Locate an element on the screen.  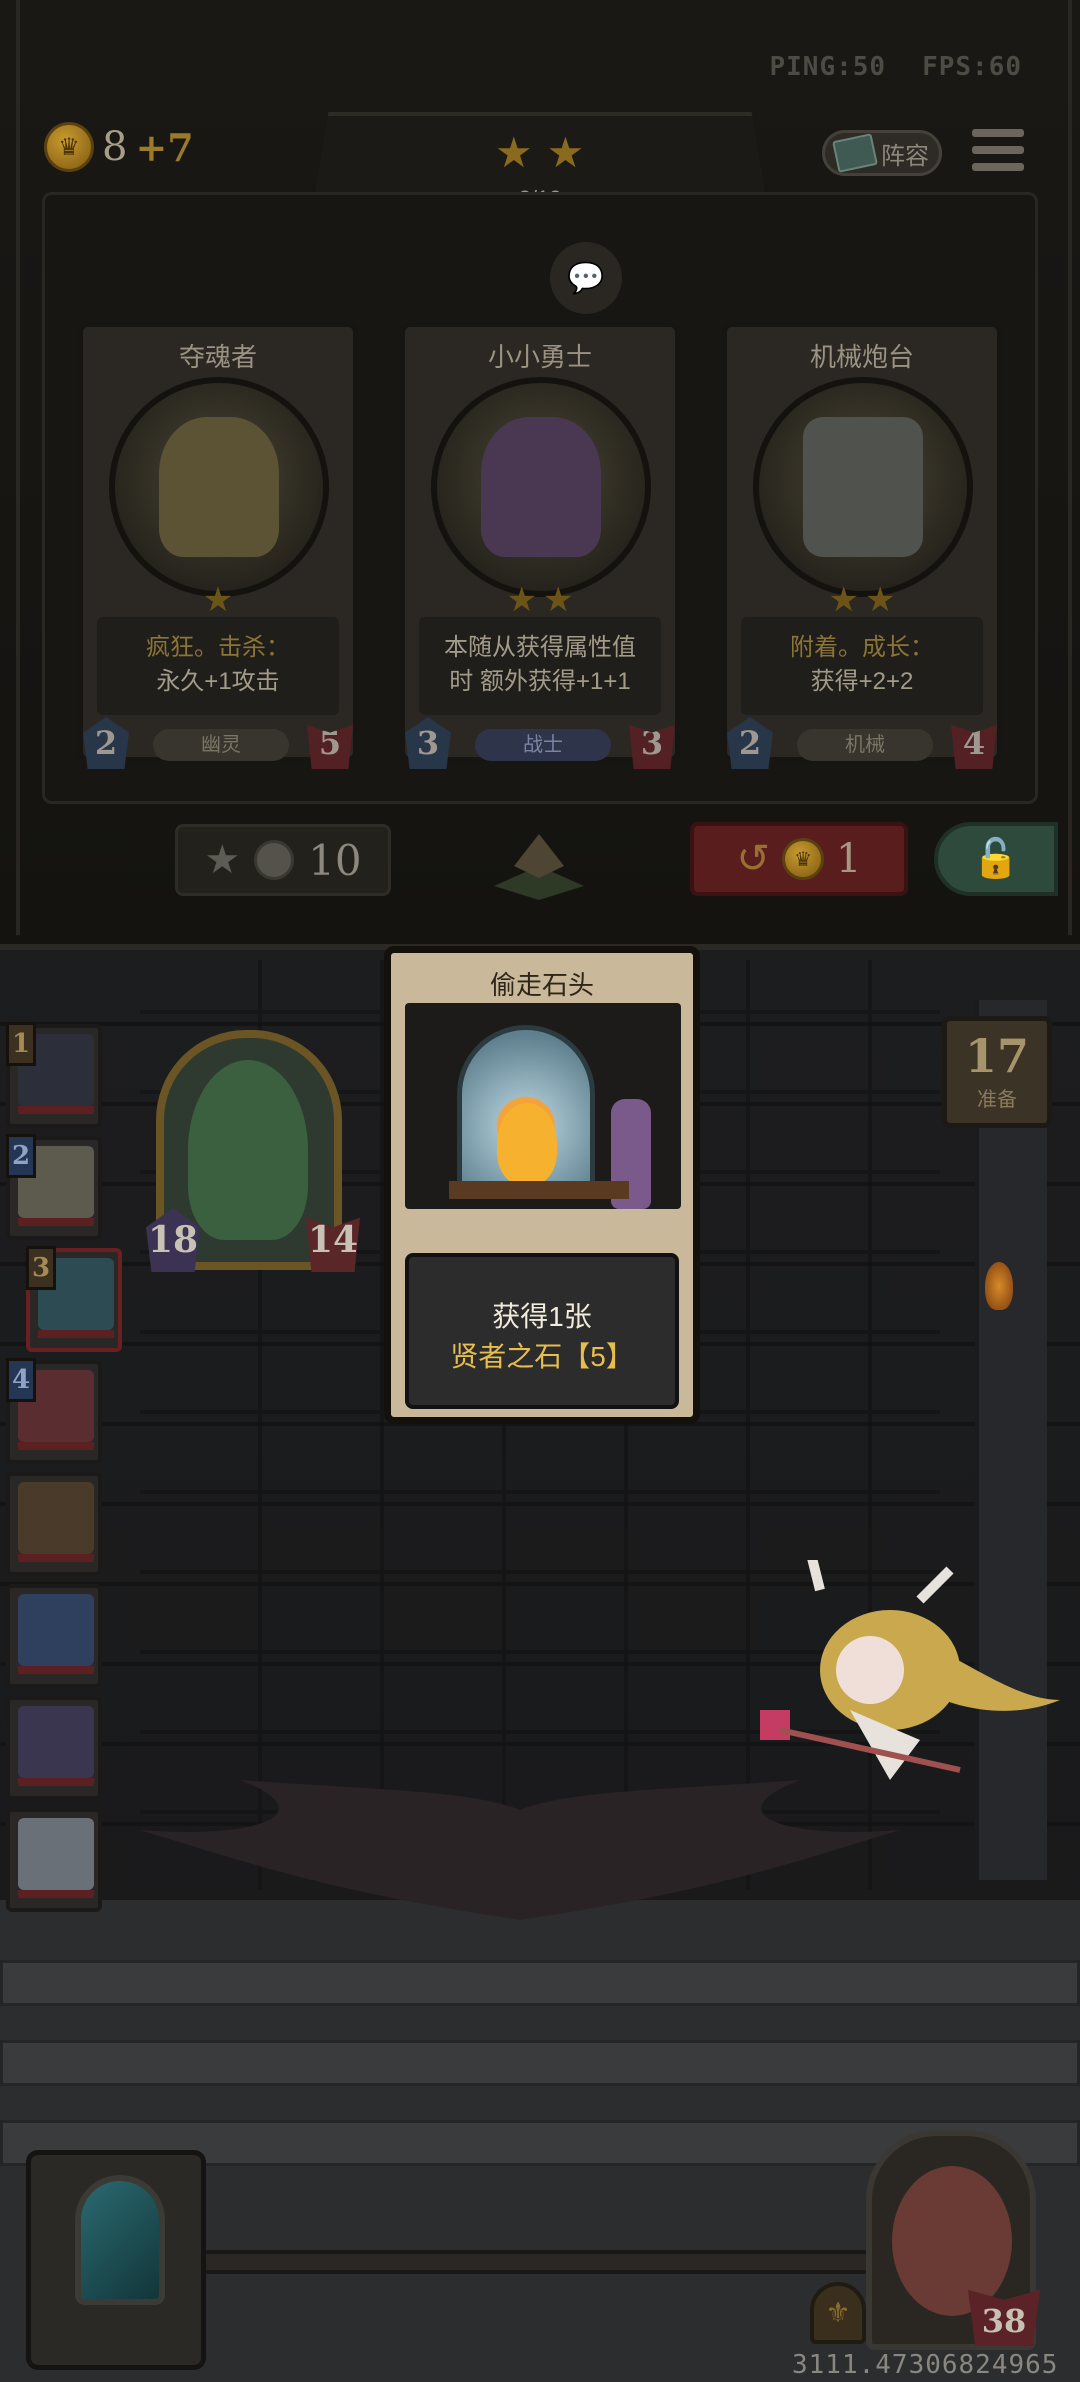
lock-shop-button: 🔓 is located at coordinates (996, 859).